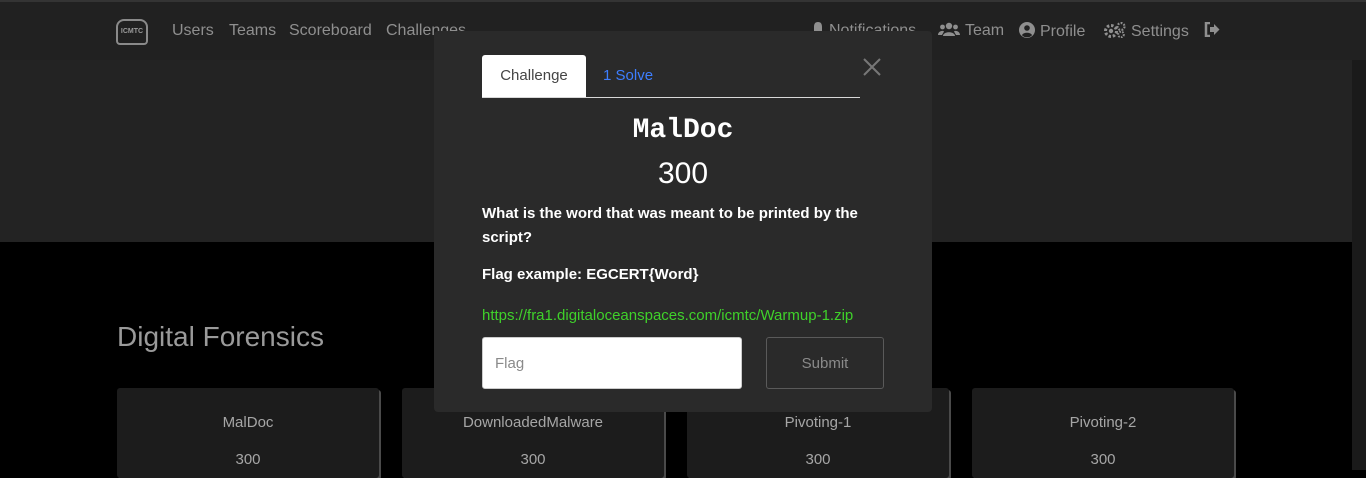 The width and height of the screenshot is (1366, 478). Describe the element at coordinates (1160, 31) in the screenshot. I see `nav-settings-label: Settings` at that location.